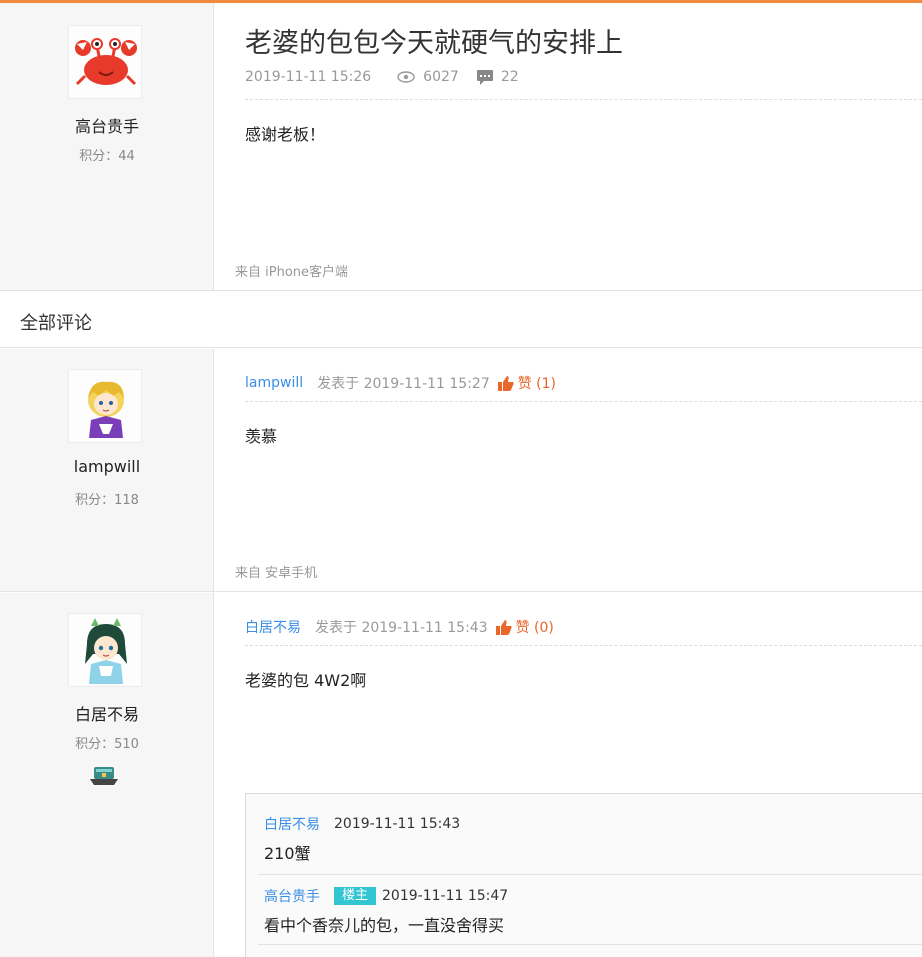 The image size is (922, 957). What do you see at coordinates (274, 383) in the screenshot?
I see `comment-user-link: lampwill` at bounding box center [274, 383].